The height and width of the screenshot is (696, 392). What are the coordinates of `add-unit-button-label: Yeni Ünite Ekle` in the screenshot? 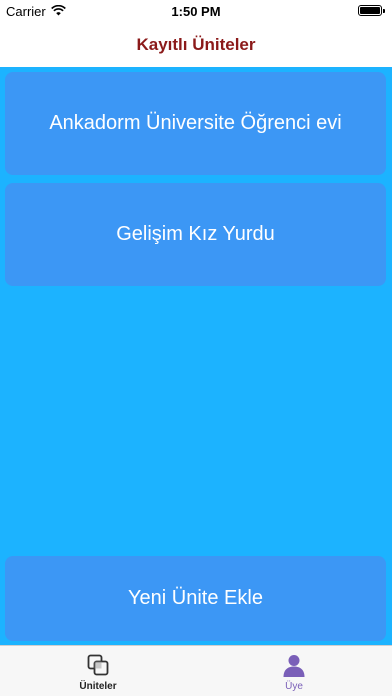 It's located at (195, 598).